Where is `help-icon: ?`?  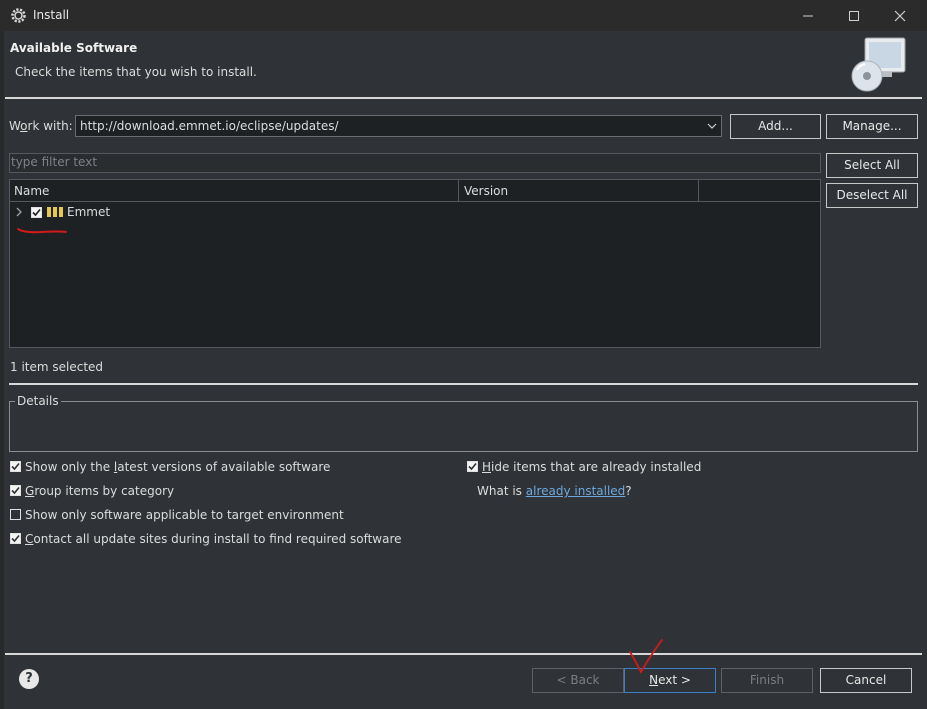 help-icon: ? is located at coordinates (29, 679).